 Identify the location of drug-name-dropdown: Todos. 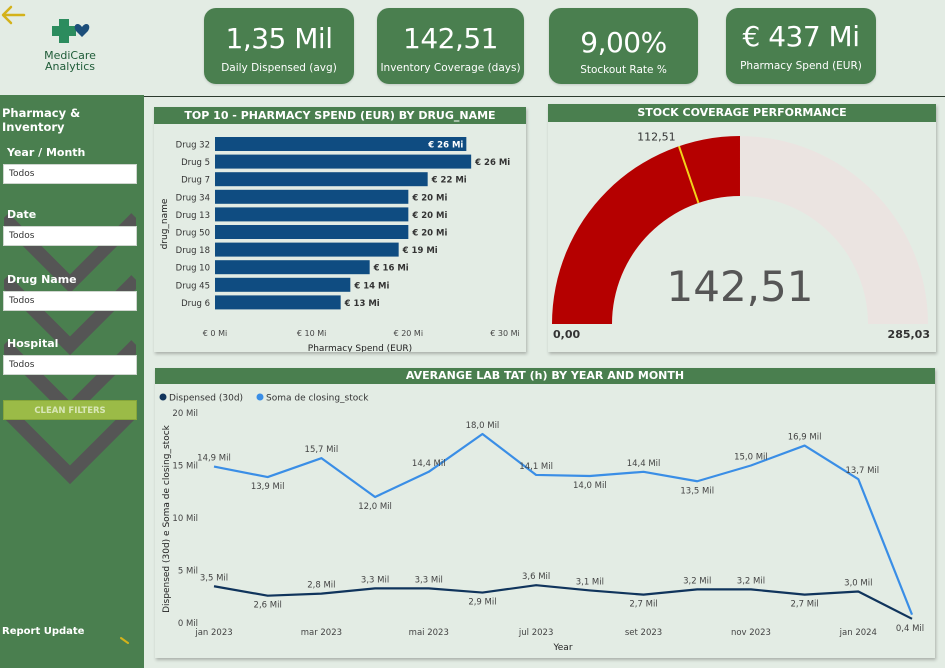
(70, 356).